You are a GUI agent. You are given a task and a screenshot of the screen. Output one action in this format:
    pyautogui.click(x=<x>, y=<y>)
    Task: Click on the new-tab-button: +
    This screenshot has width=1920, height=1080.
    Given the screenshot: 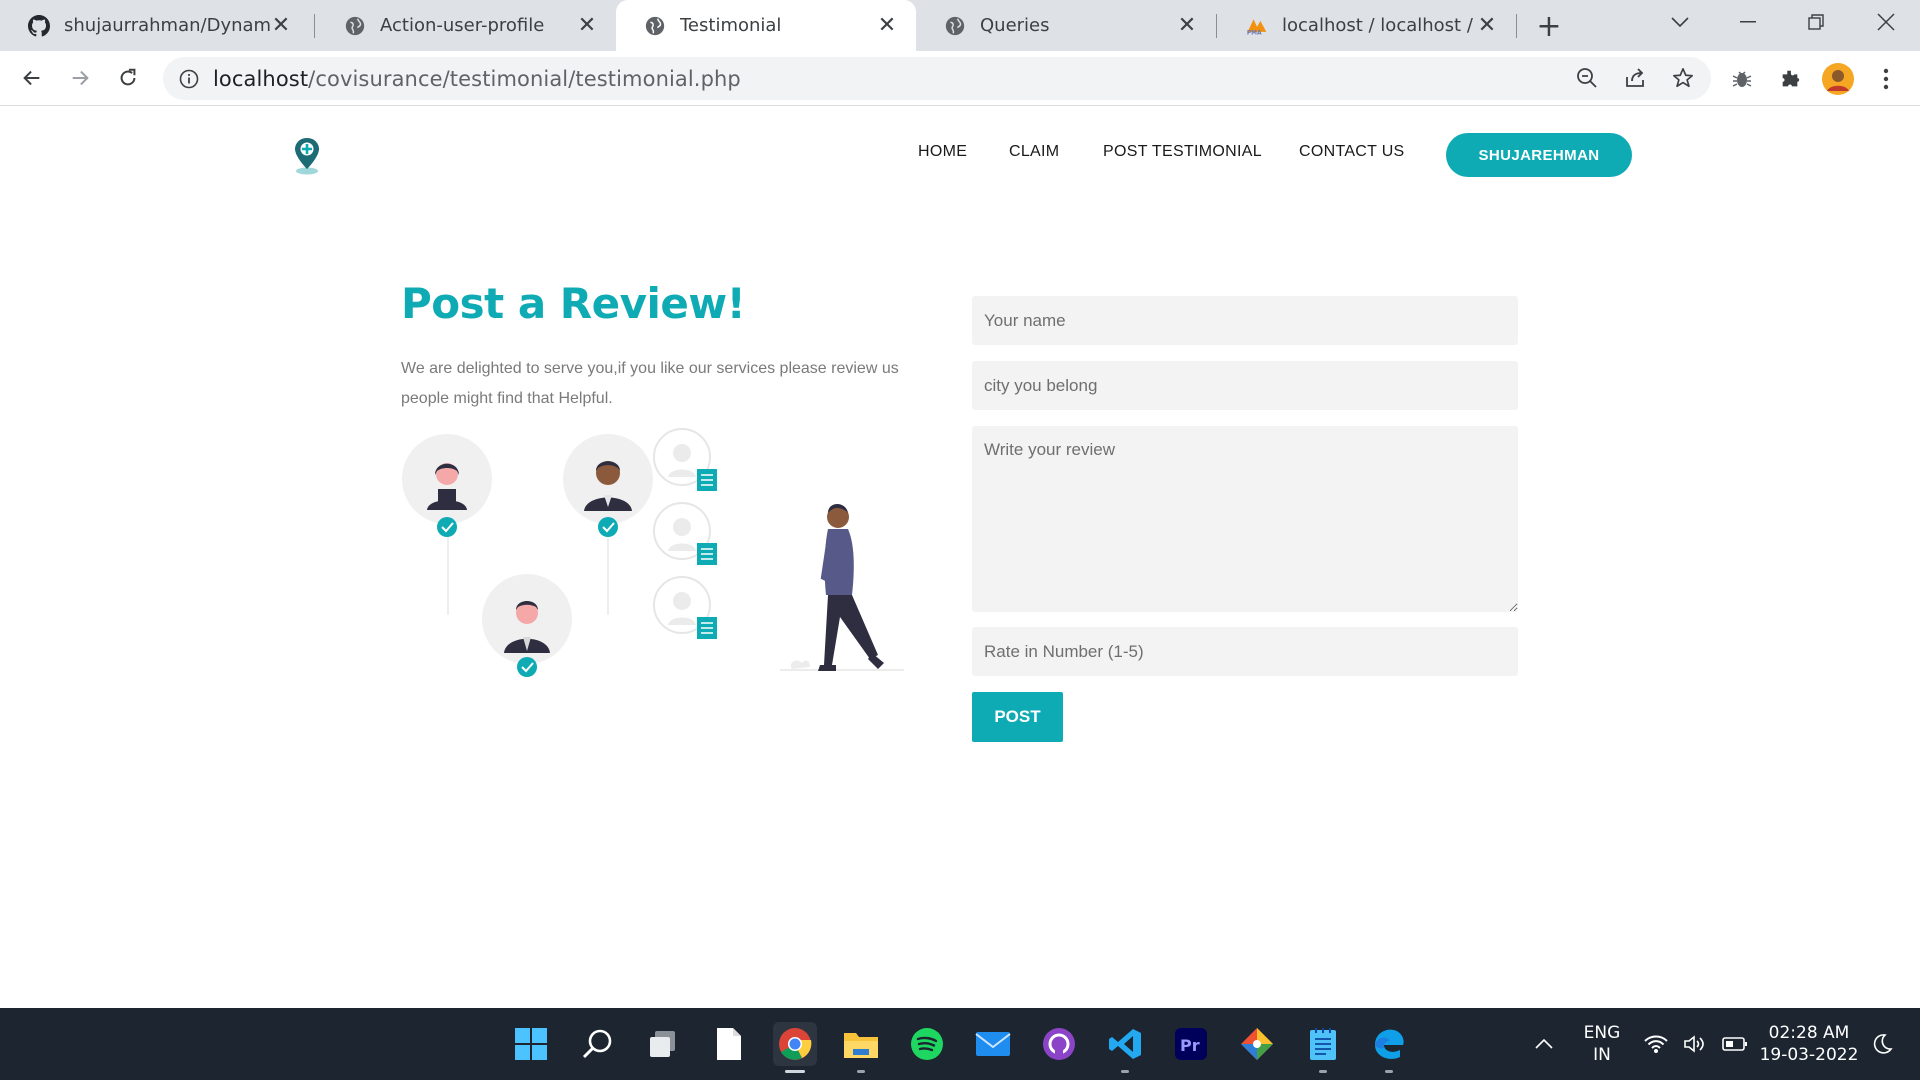 What is the action you would take?
    pyautogui.click(x=1549, y=26)
    